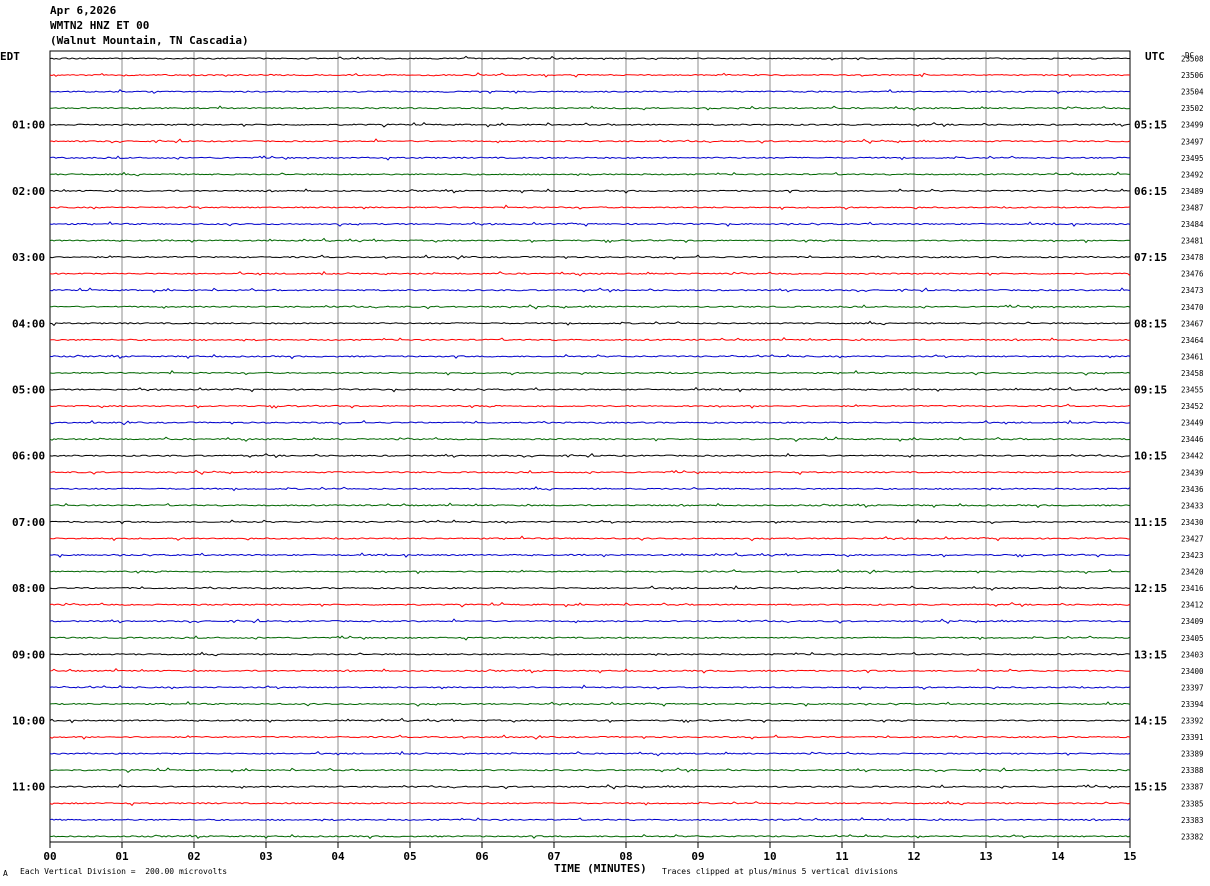 This screenshot has height=886, width=1210. Describe the element at coordinates (1192, 191) in the screenshot. I see `dc-offset-label: 23489` at that location.